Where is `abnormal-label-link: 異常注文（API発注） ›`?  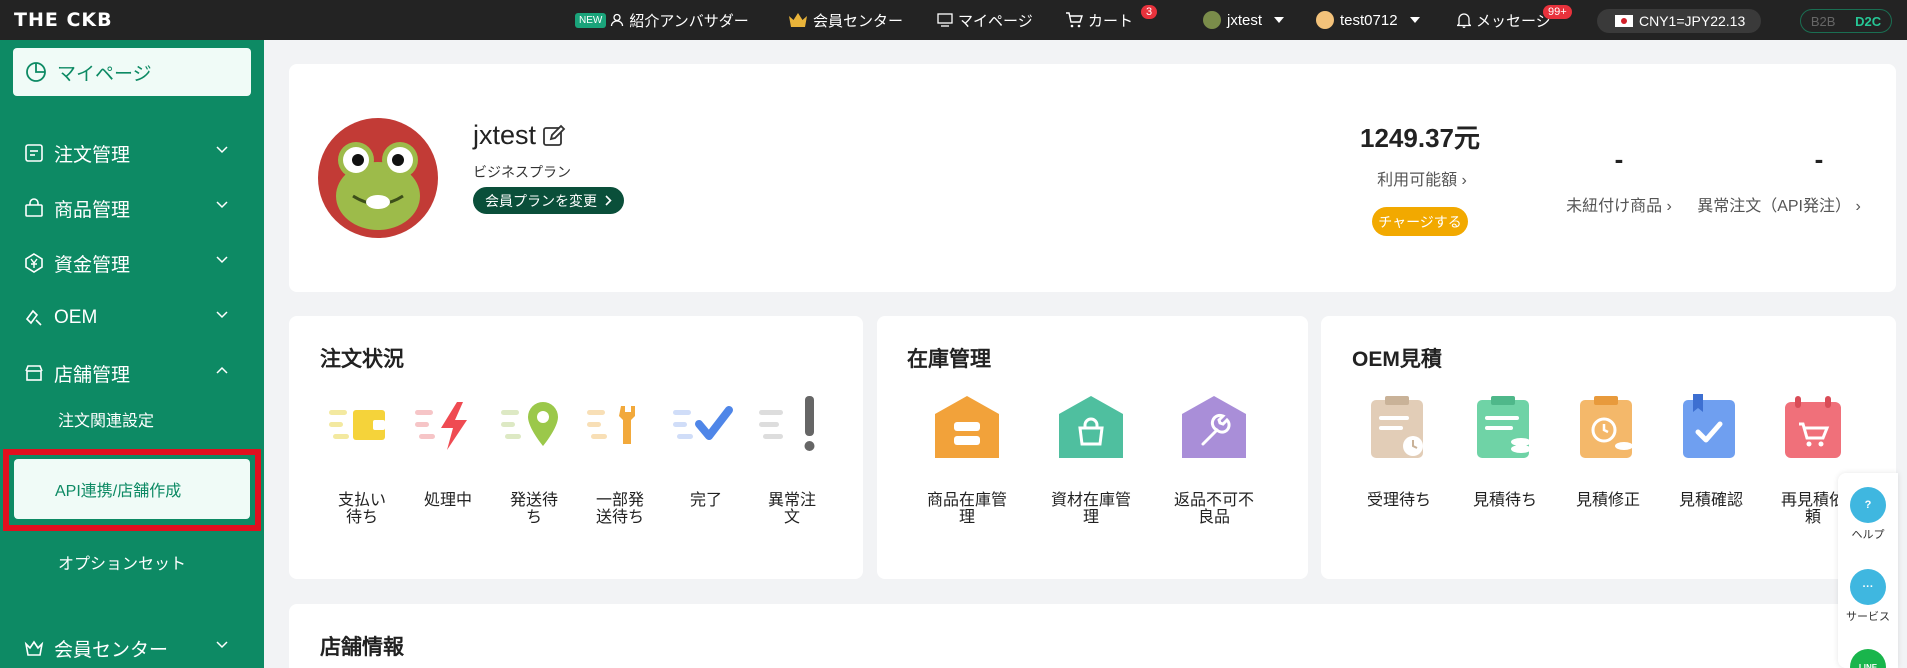 abnormal-label-link: 異常注文（API発注） › is located at coordinates (1779, 204).